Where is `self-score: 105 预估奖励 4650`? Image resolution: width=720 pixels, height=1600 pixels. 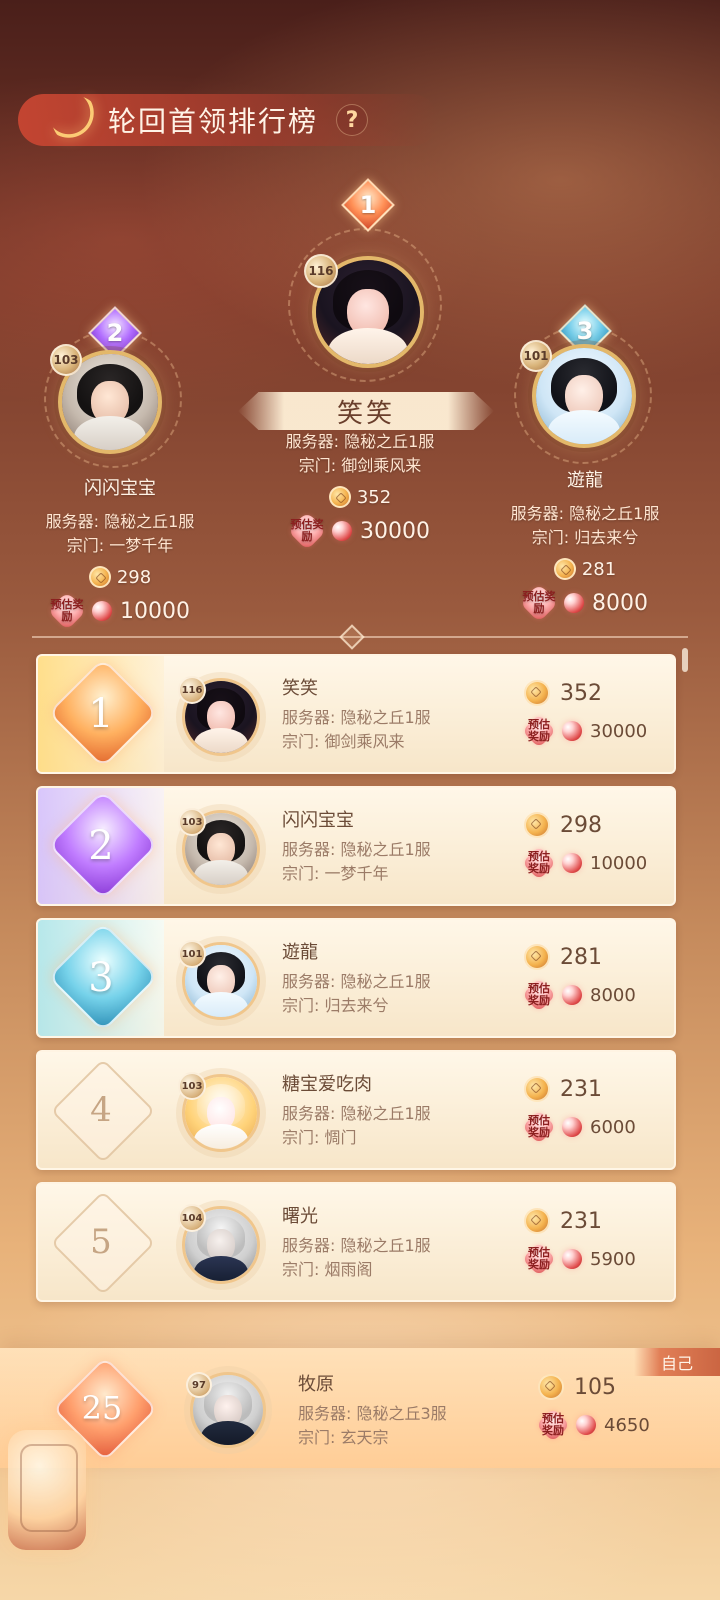
self-score: 105 预估奖励 4650 is located at coordinates (622, 1408).